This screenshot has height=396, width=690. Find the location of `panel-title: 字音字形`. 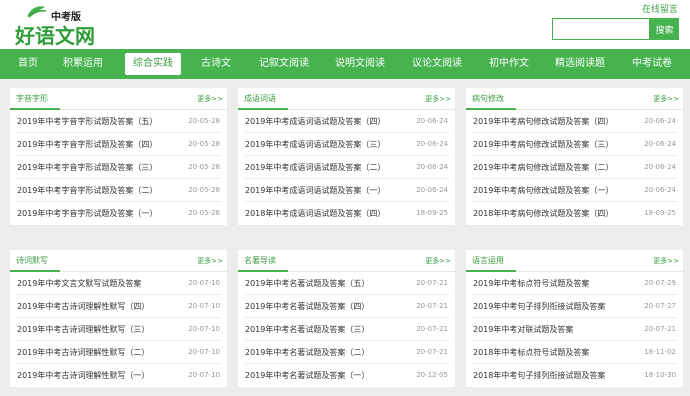

panel-title: 字音字形 is located at coordinates (32, 98).